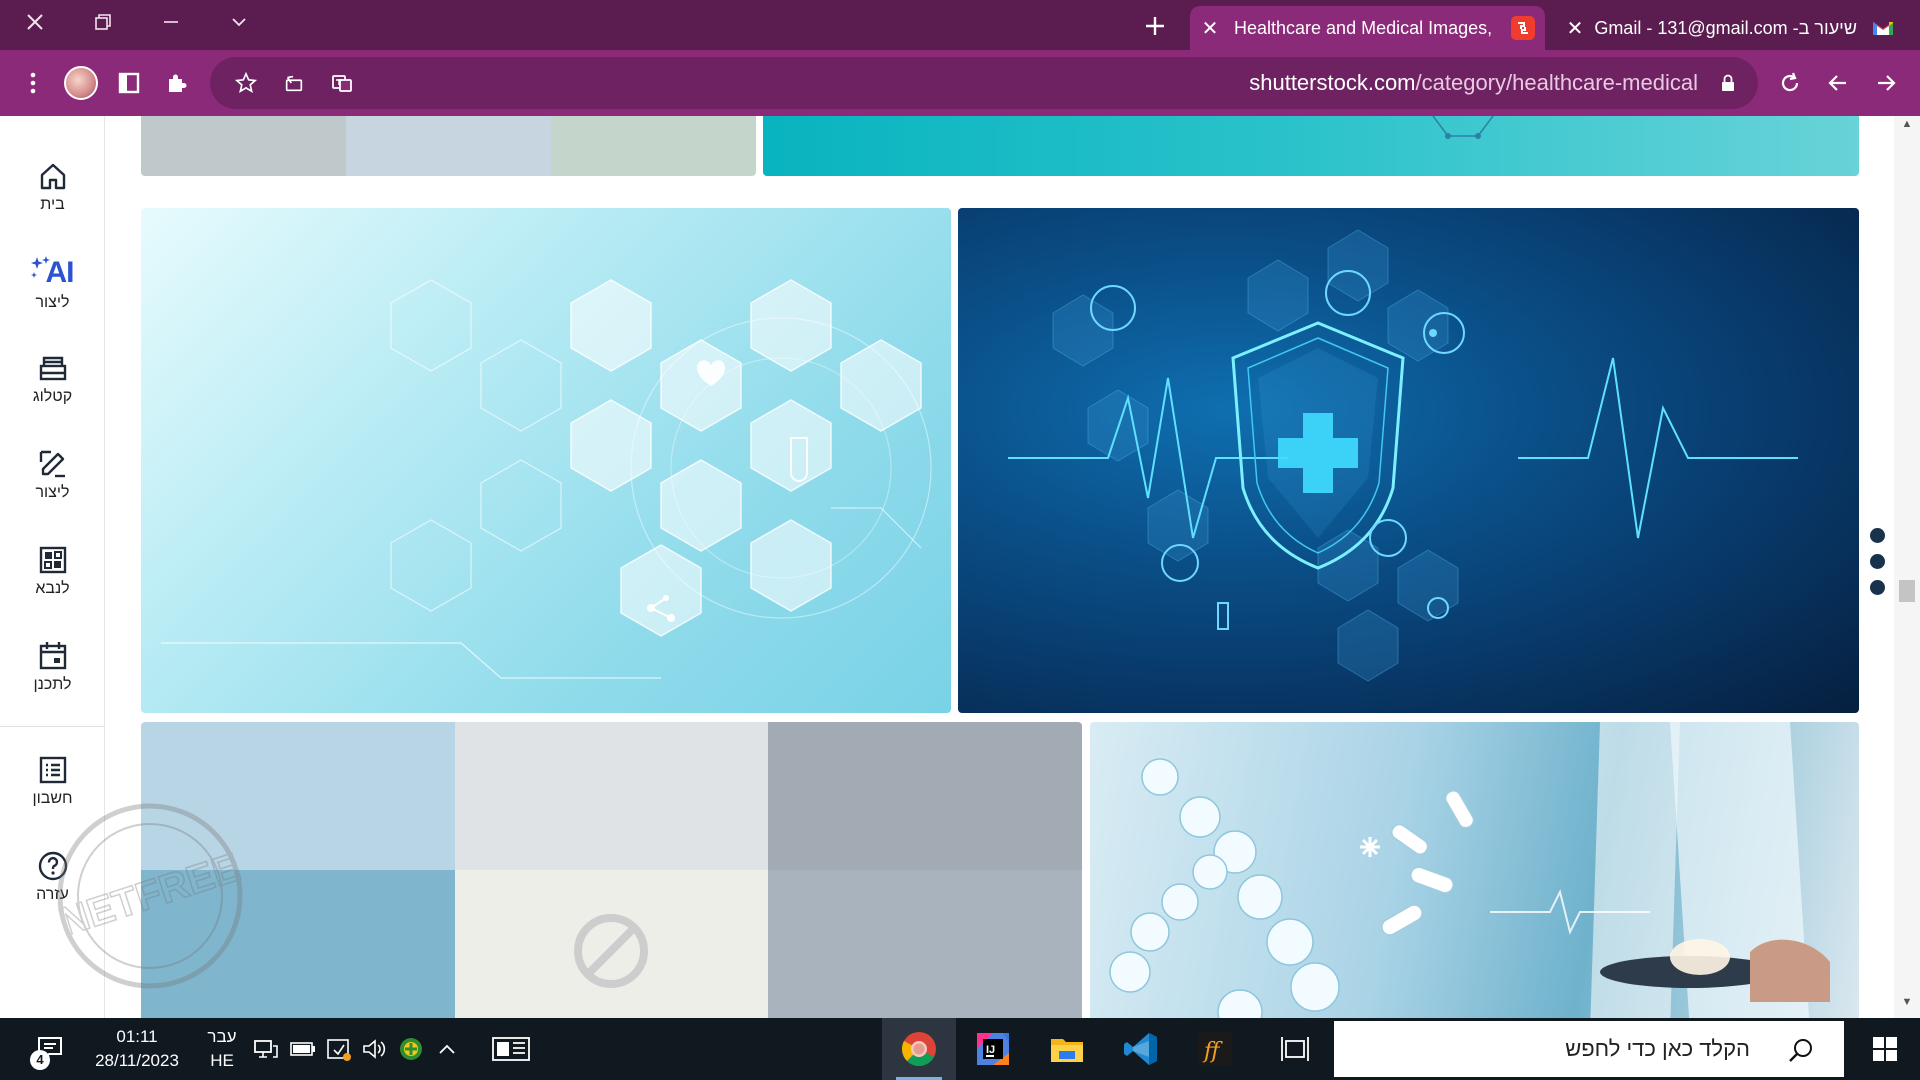  I want to click on nav-label: לתכנן, so click(52, 684).